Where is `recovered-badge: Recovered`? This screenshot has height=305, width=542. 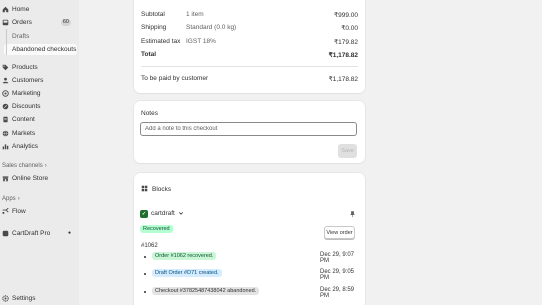
recovered-badge: Recovered is located at coordinates (156, 229).